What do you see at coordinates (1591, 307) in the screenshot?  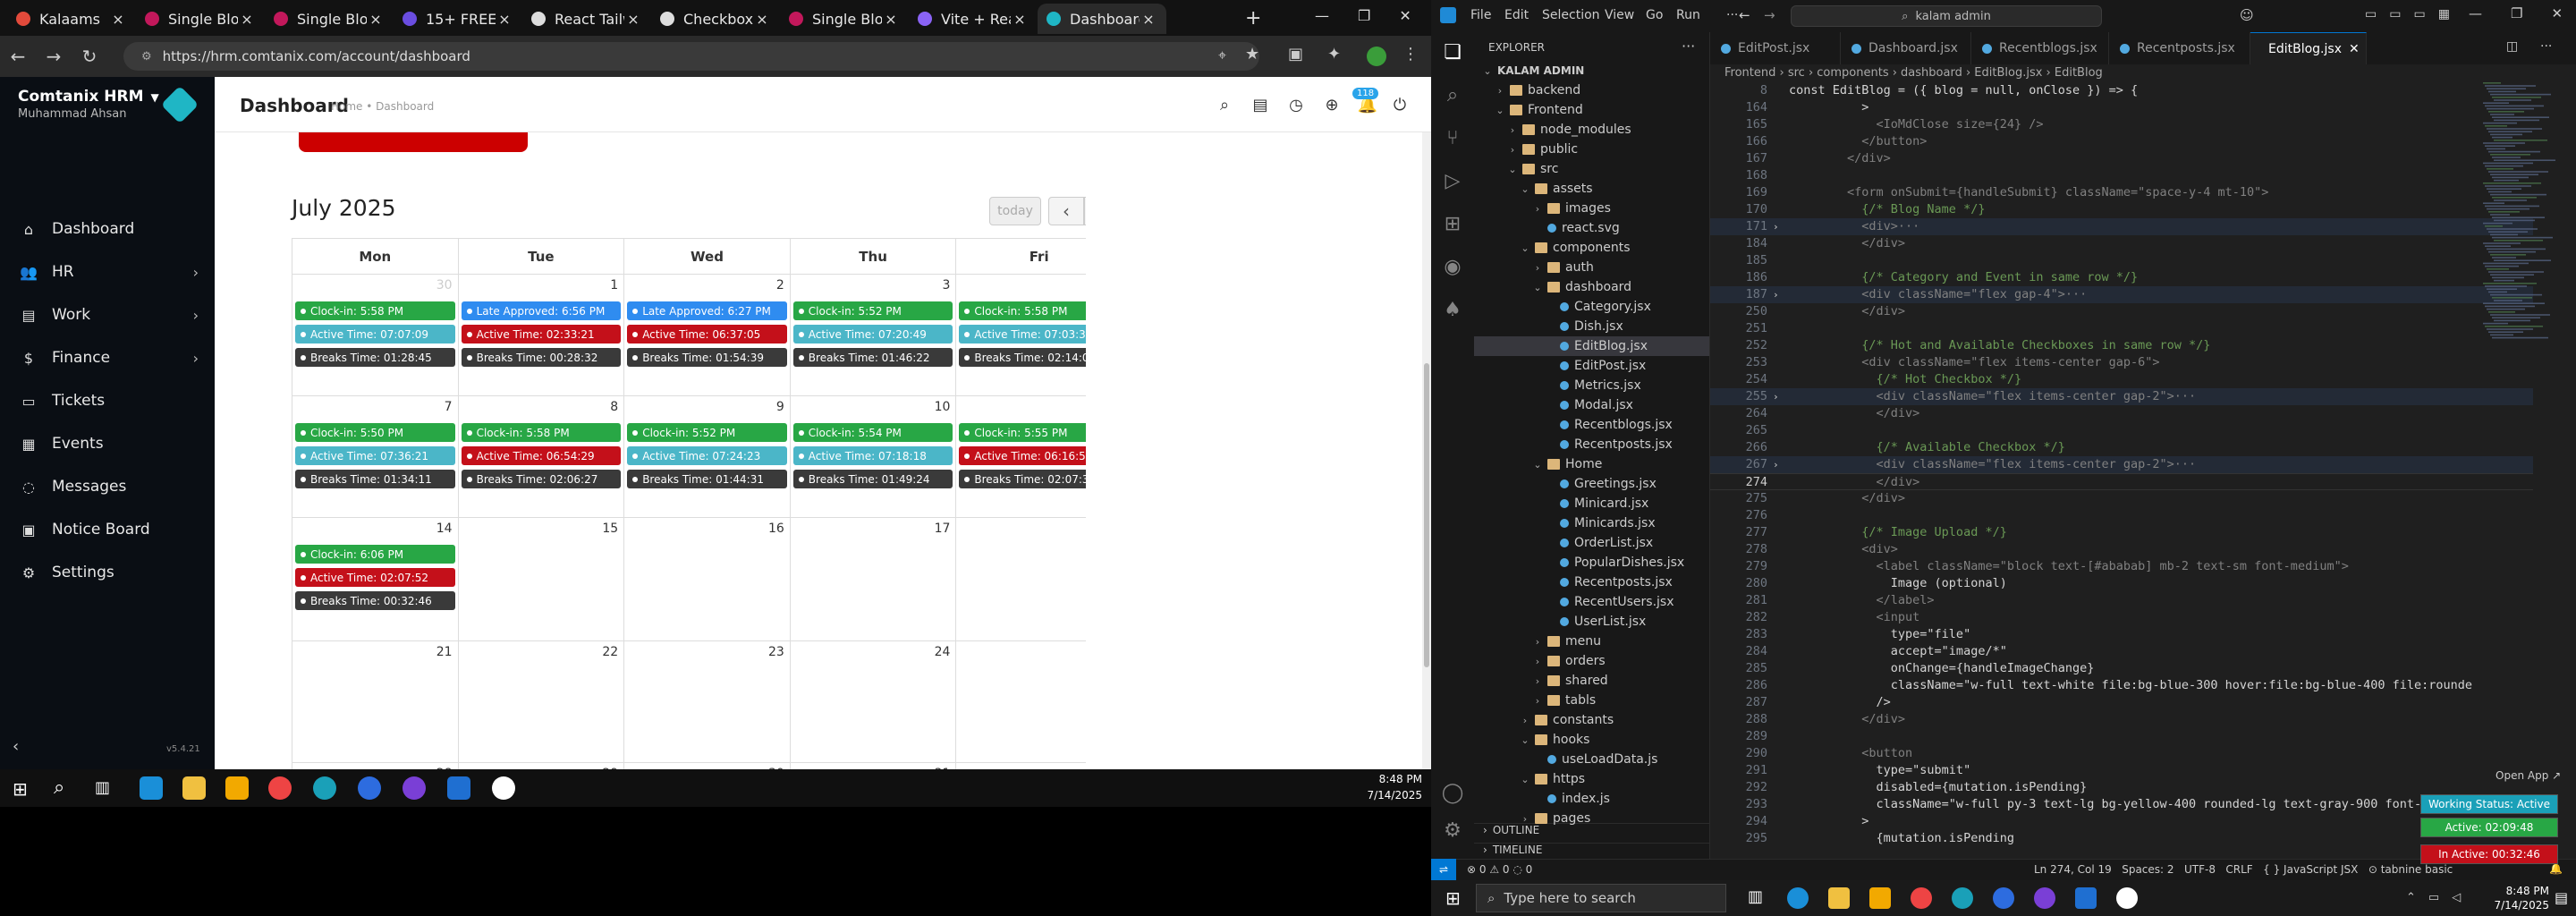 I see `file-tree-file: Category.jsx` at bounding box center [1591, 307].